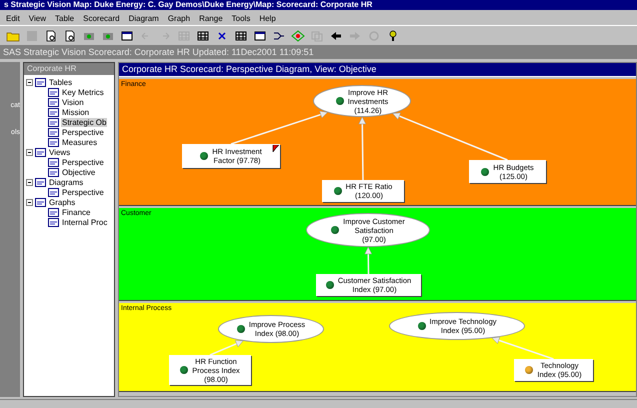  I want to click on status-bar: SAS Strategic Vision Scorecard: Corporate HR Updated: 11Dec2001 11:09:51, so click(318, 52).